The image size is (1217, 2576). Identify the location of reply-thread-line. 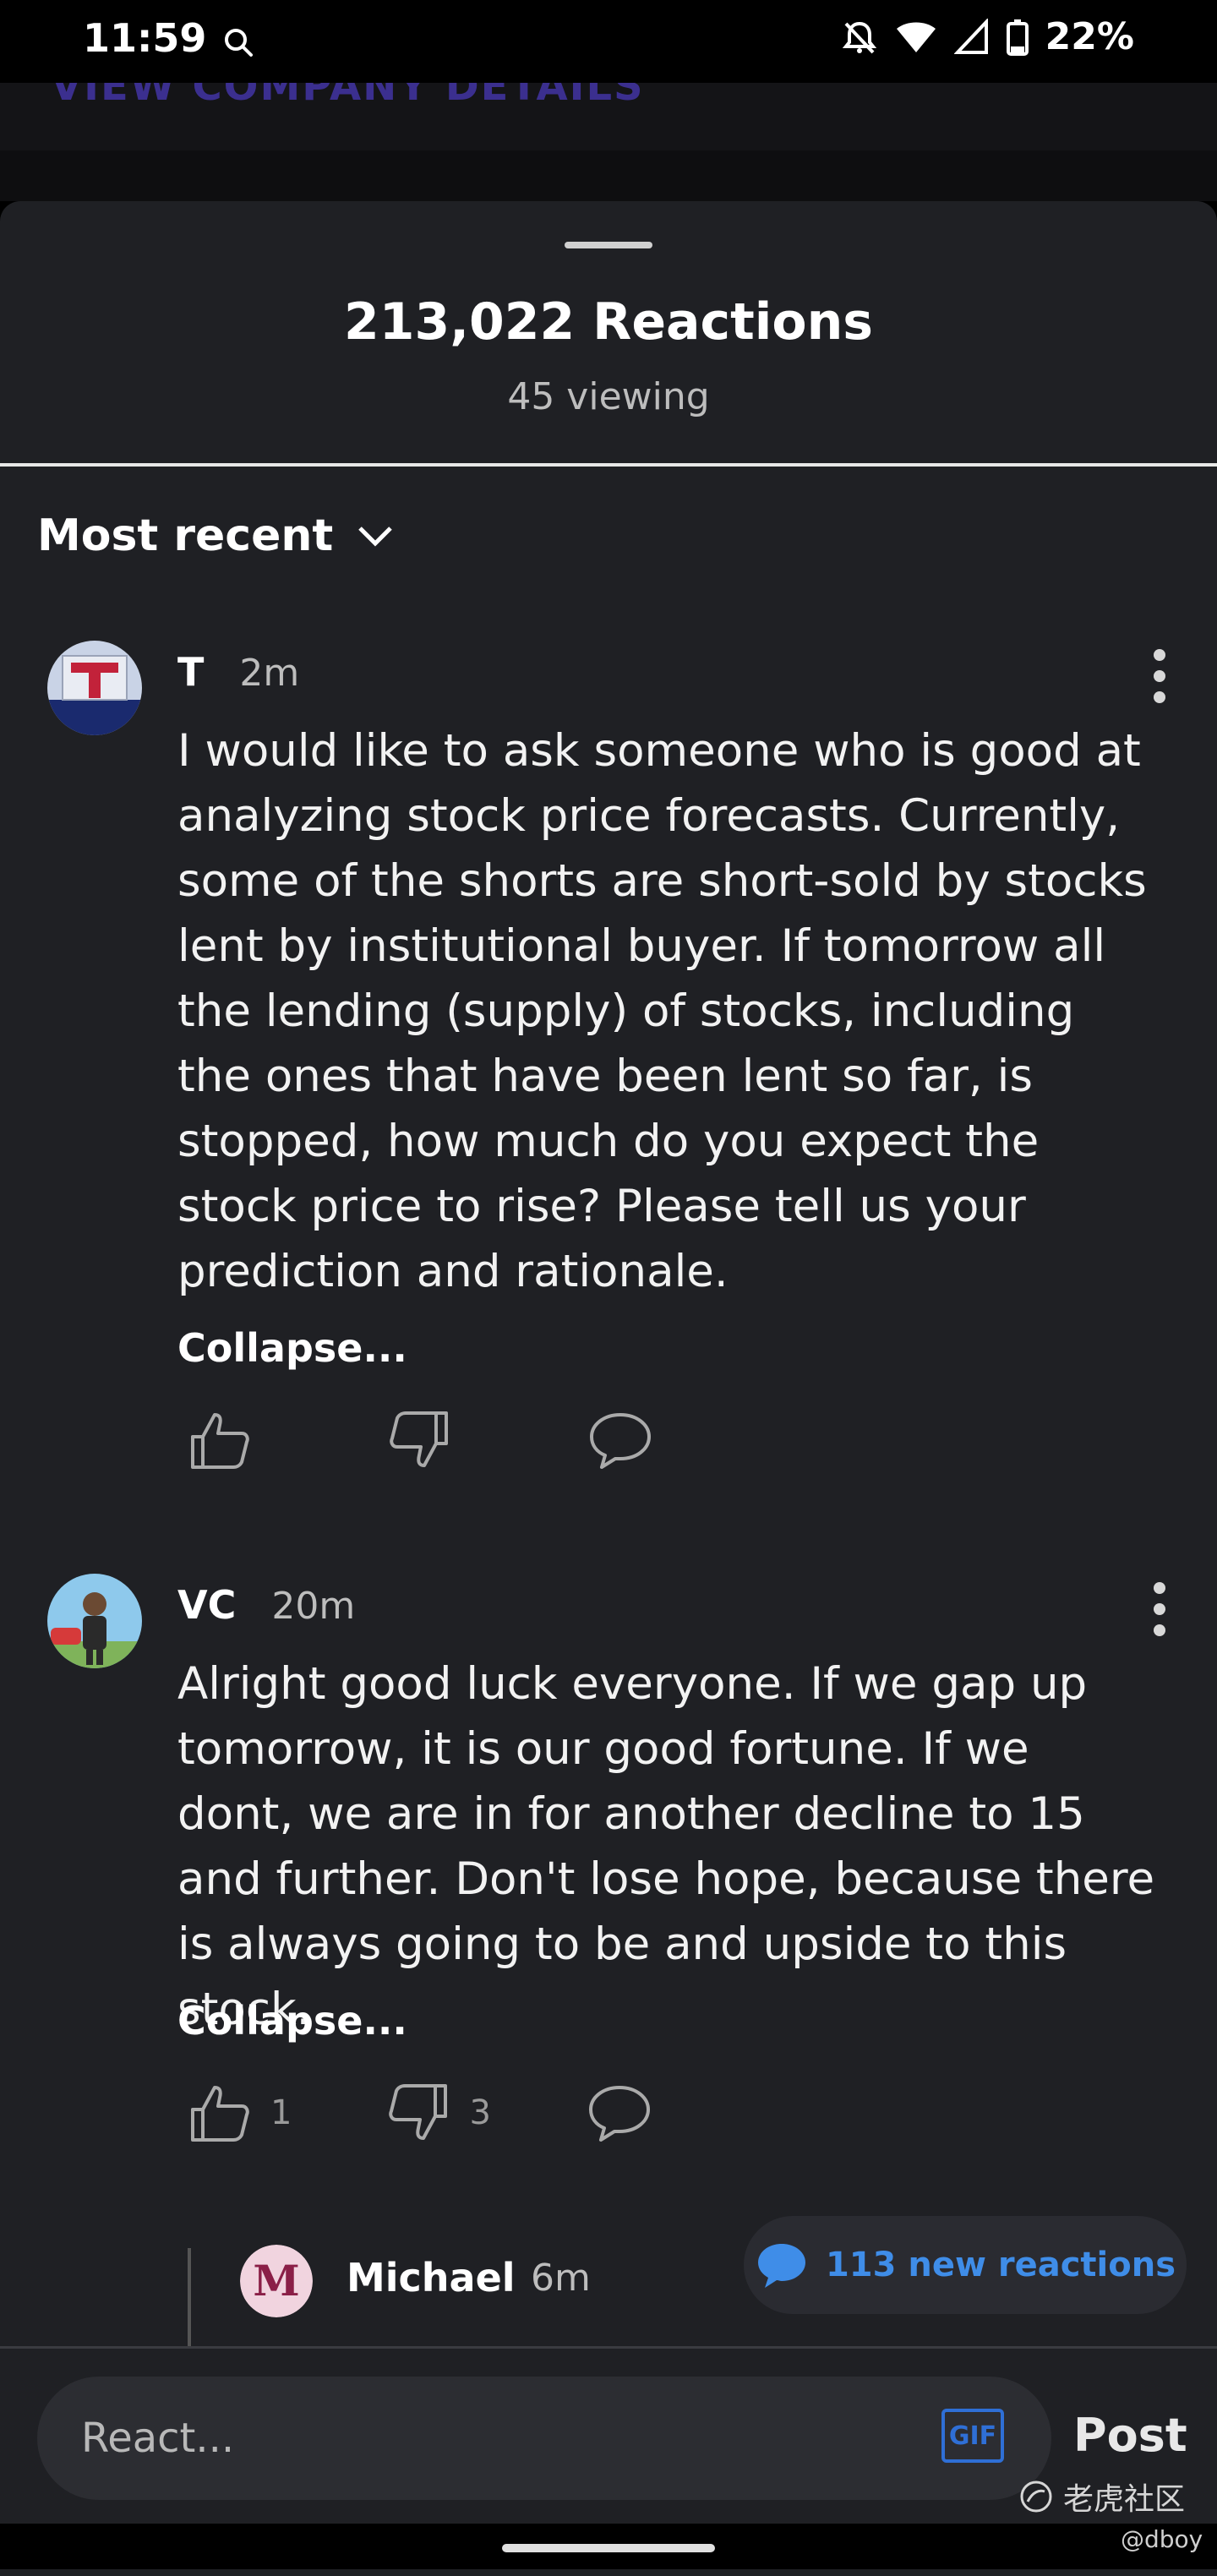
(189, 2299).